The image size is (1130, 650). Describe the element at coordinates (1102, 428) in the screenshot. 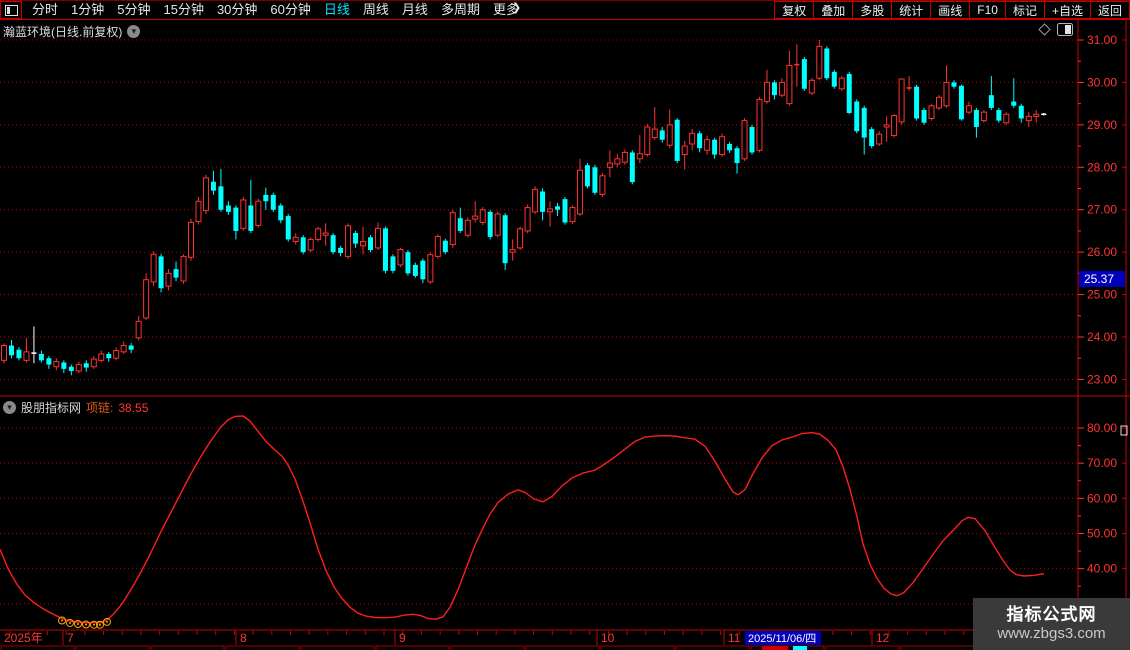

I see `indicator-axis-label: 80.00` at that location.